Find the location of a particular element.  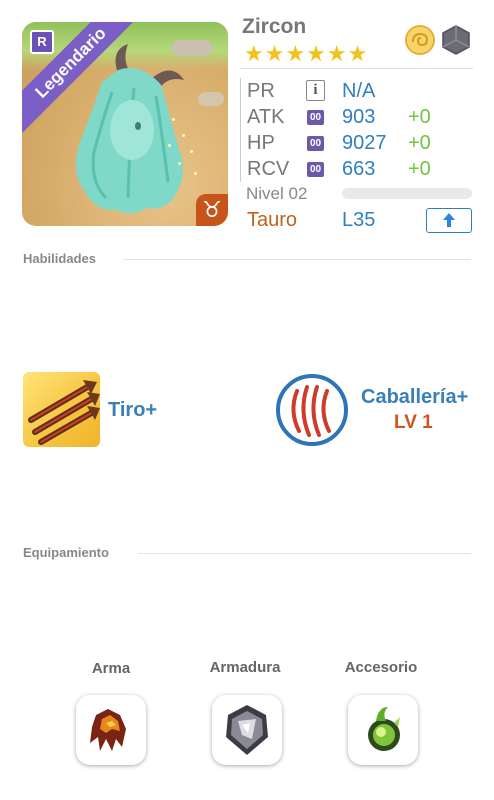

rarity-r-badge: R is located at coordinates (42, 42).